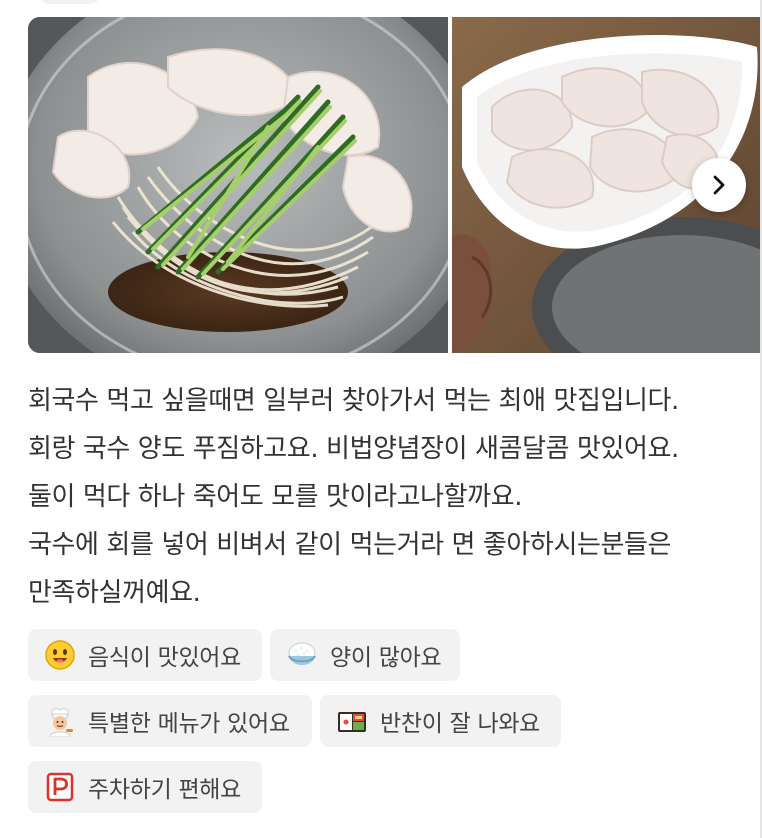 This screenshot has width=762, height=838. What do you see at coordinates (70, 2) in the screenshot?
I see `previous-item-edge` at bounding box center [70, 2].